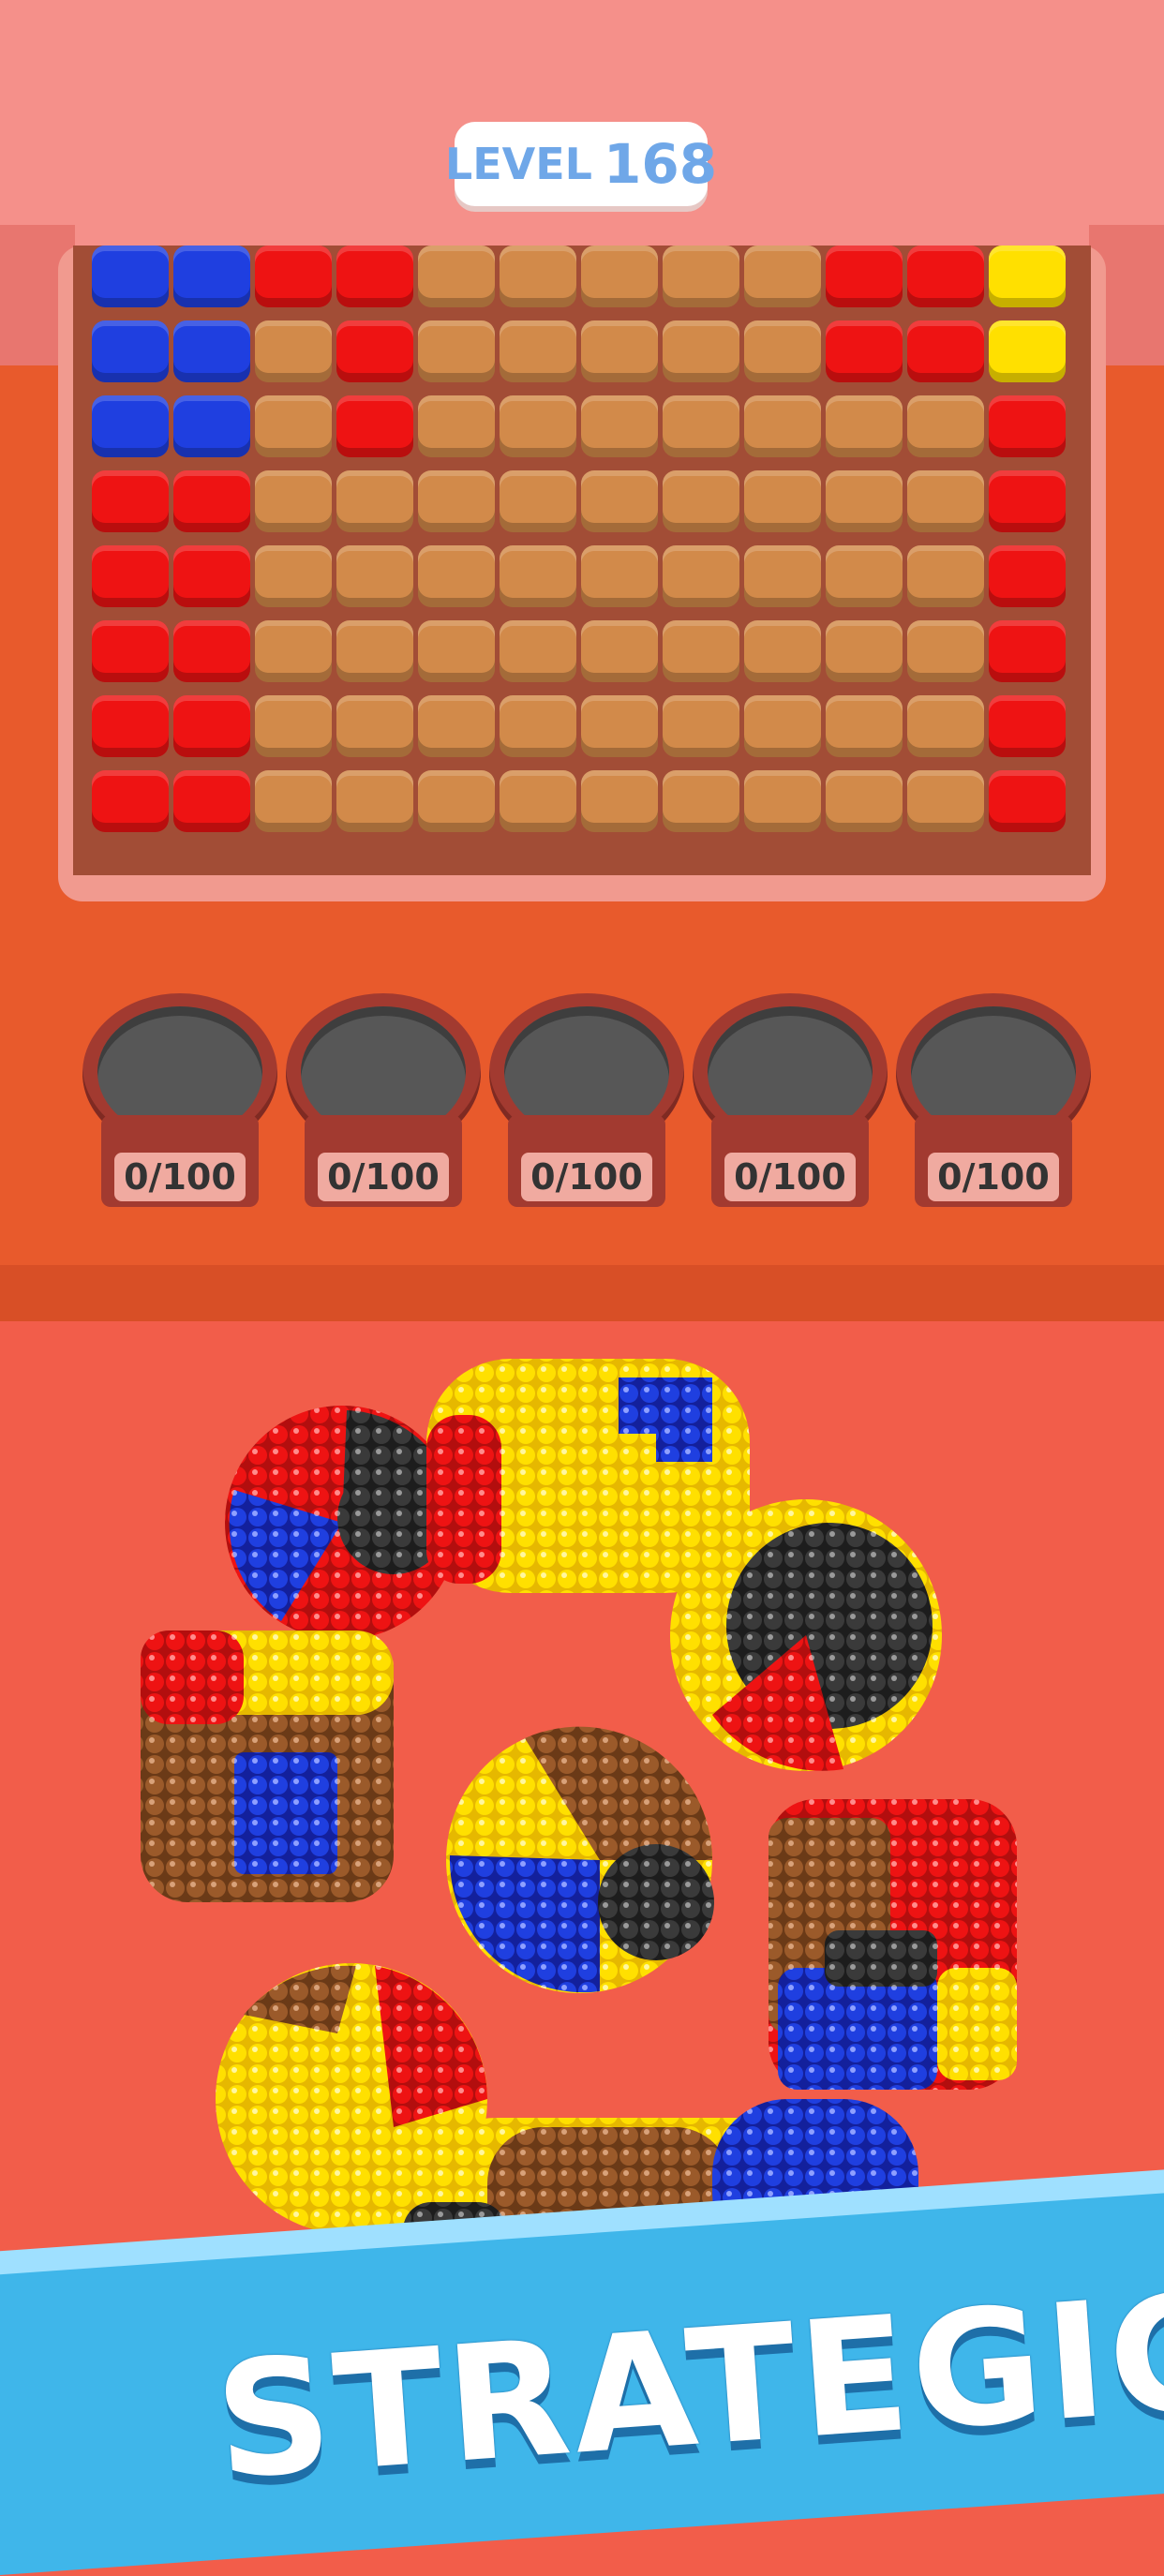 The height and width of the screenshot is (2576, 1164). What do you see at coordinates (994, 1110) in the screenshot?
I see `collector-slot-5: 0/100` at bounding box center [994, 1110].